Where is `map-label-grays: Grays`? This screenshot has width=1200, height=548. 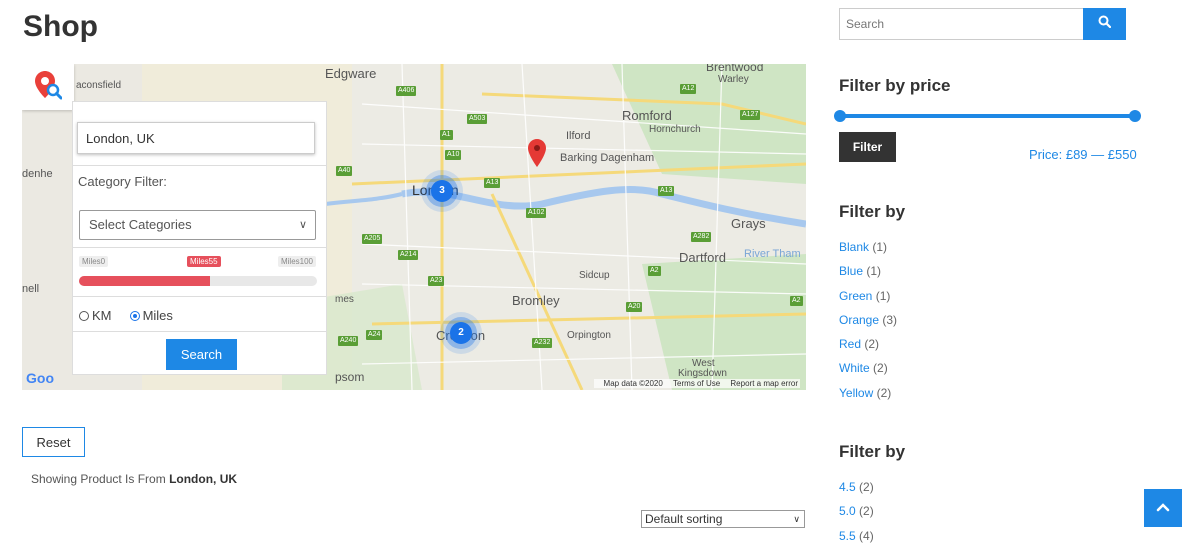 map-label-grays: Grays is located at coordinates (748, 223).